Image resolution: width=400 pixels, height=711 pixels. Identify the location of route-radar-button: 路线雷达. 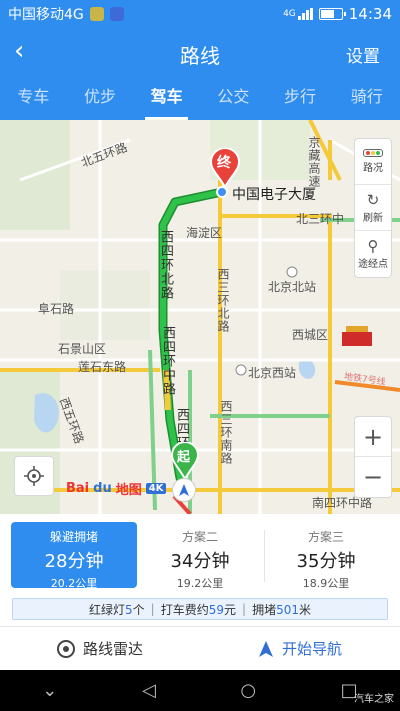
(100, 648).